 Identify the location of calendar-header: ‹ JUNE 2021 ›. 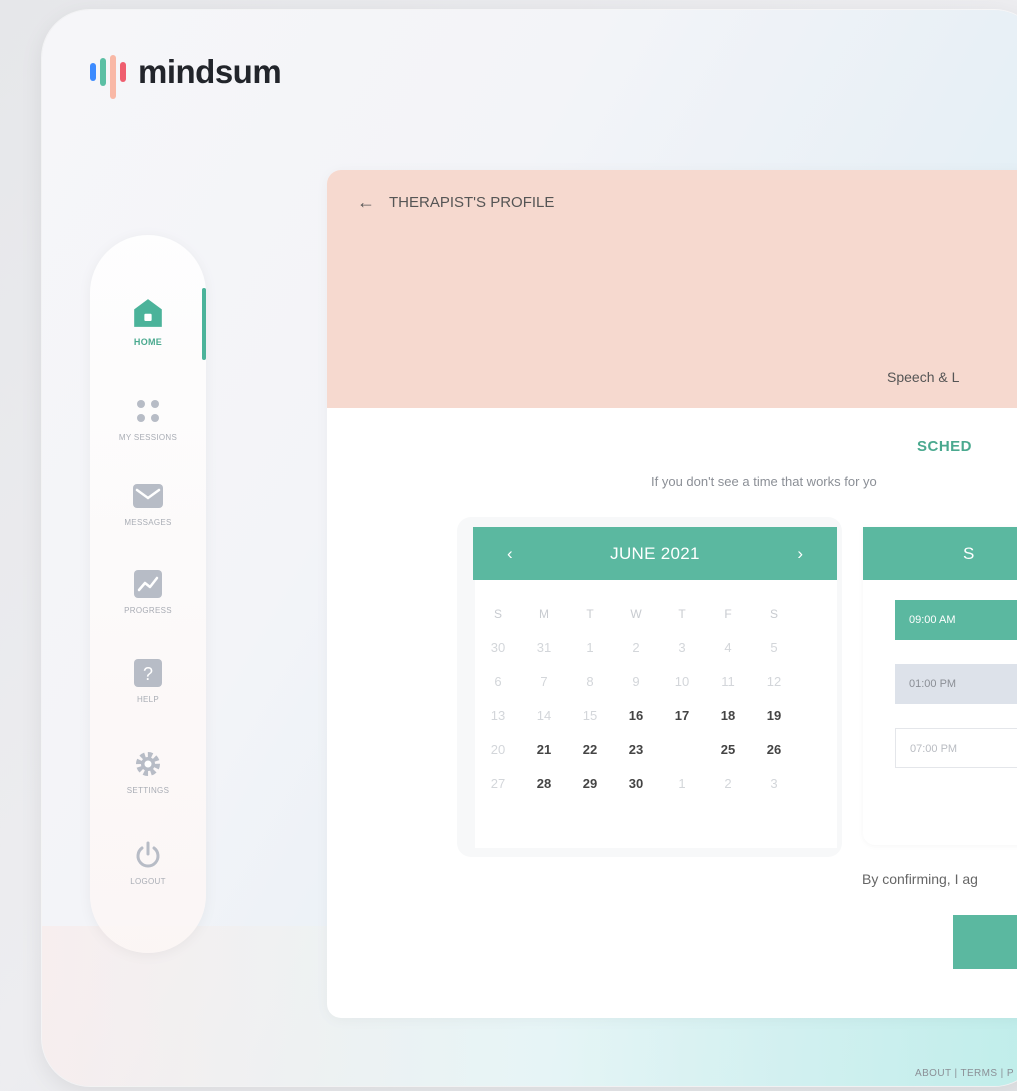
(655, 553).